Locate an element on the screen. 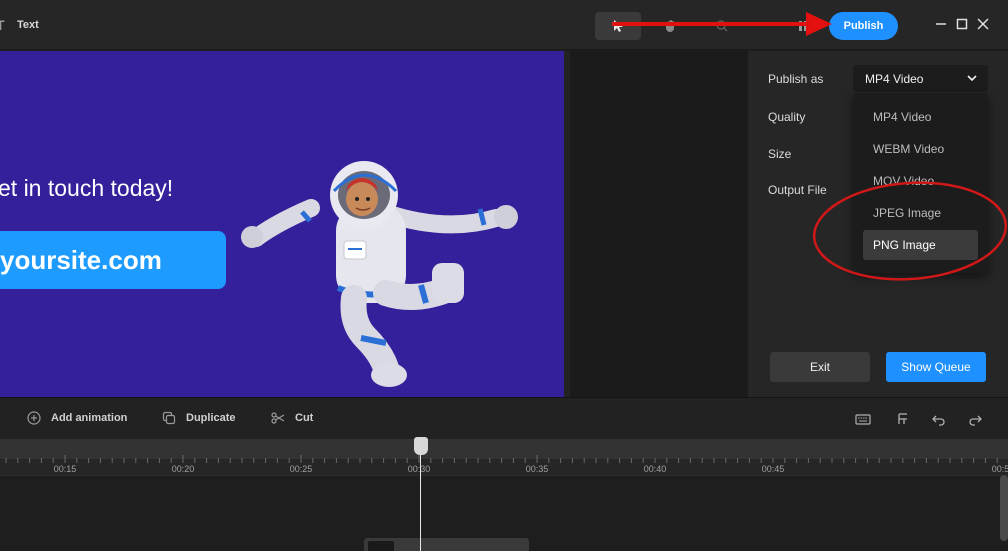  quality-label: Quality is located at coordinates (787, 117).